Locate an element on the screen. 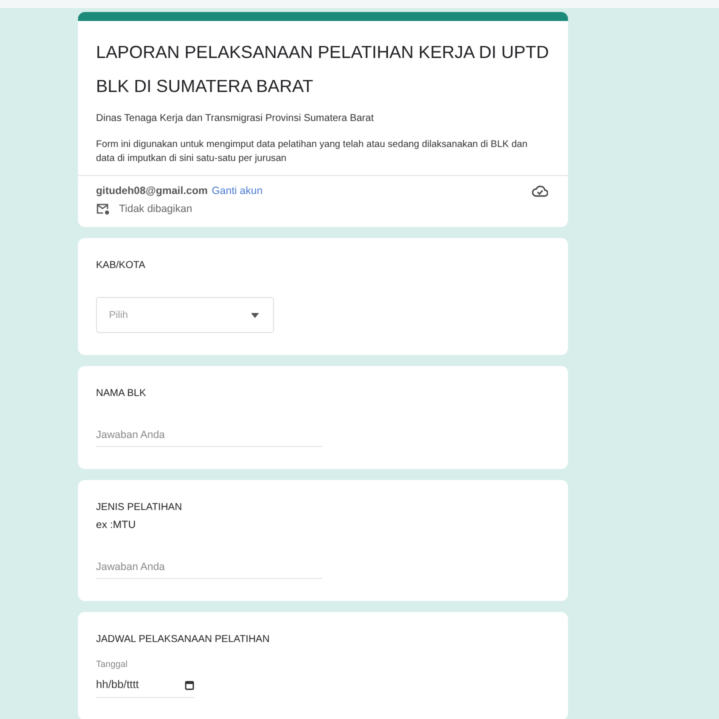 This screenshot has width=719, height=719. form-title: LAPORAN PELAKSANAAN PELATIHAN KERJA DI UPTD BLK DI SUMATERA BARAT is located at coordinates (323, 69).